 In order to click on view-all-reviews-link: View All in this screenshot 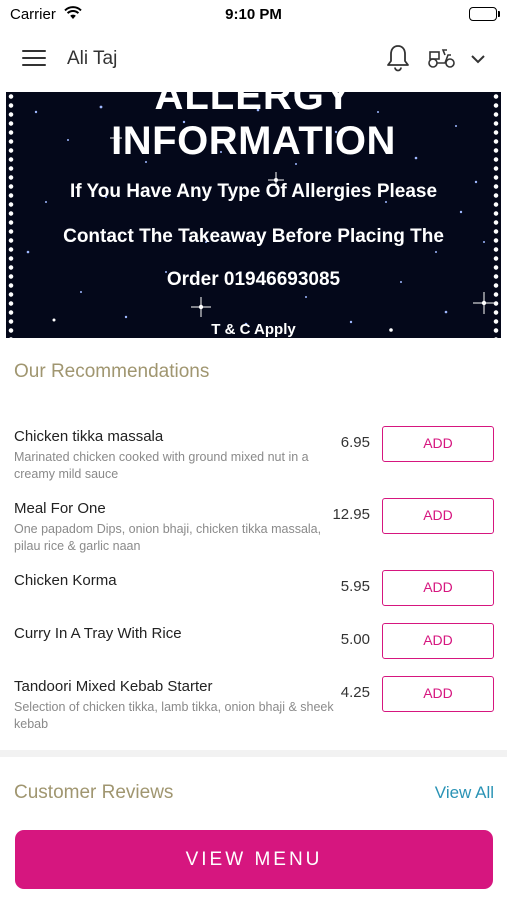, I will do `click(464, 793)`.